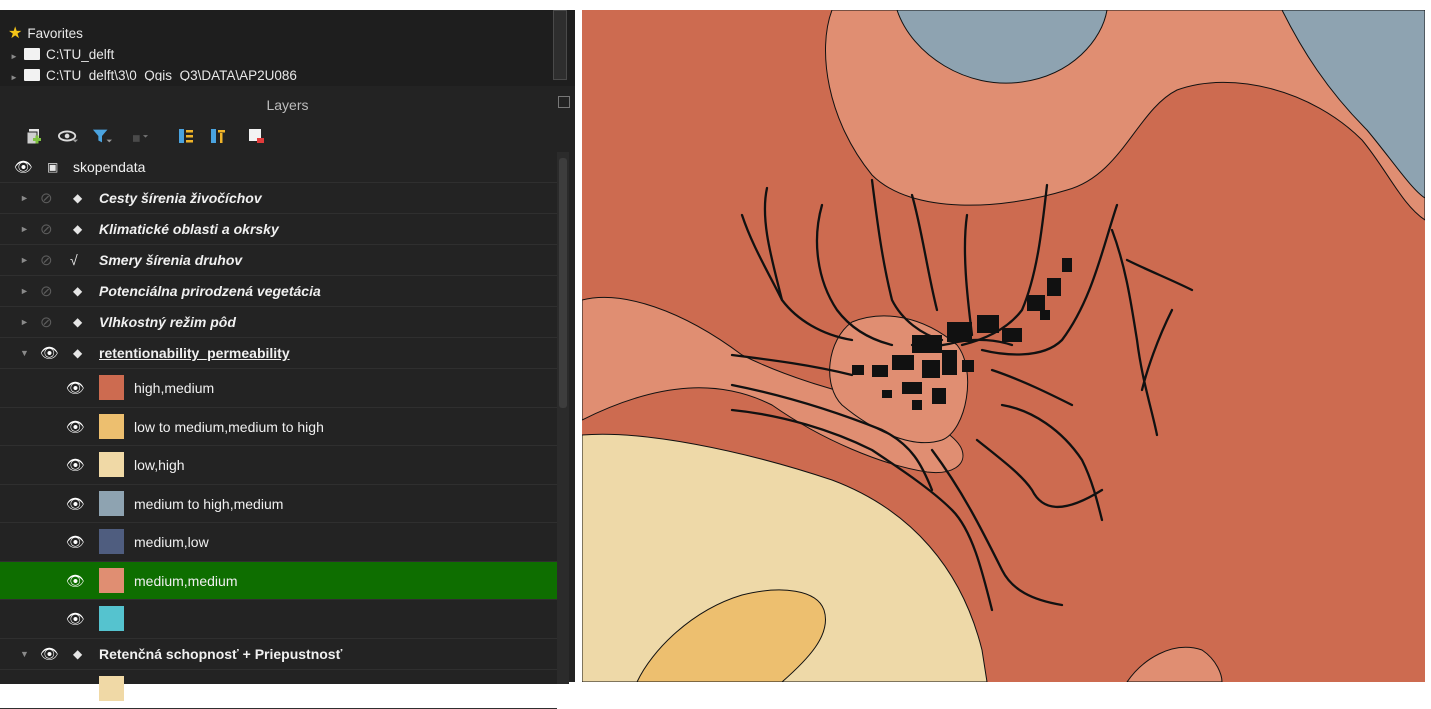 The image size is (1431, 709). What do you see at coordinates (218, 136) in the screenshot?
I see `collapse-all-icon` at bounding box center [218, 136].